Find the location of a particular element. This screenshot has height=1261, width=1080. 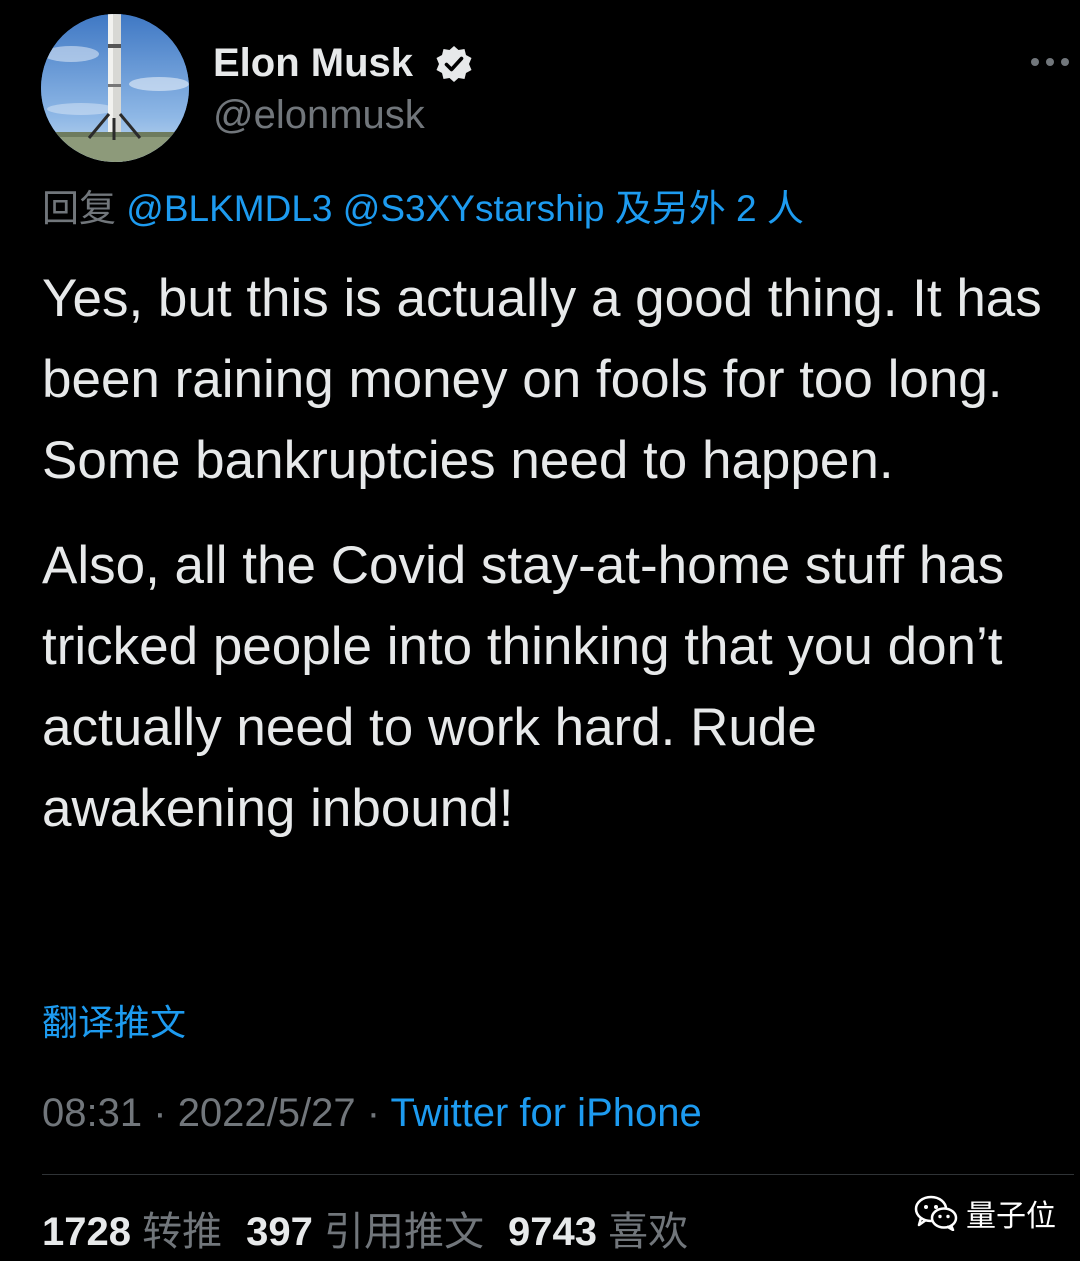

author-name: Elon Musk is located at coordinates (313, 63).